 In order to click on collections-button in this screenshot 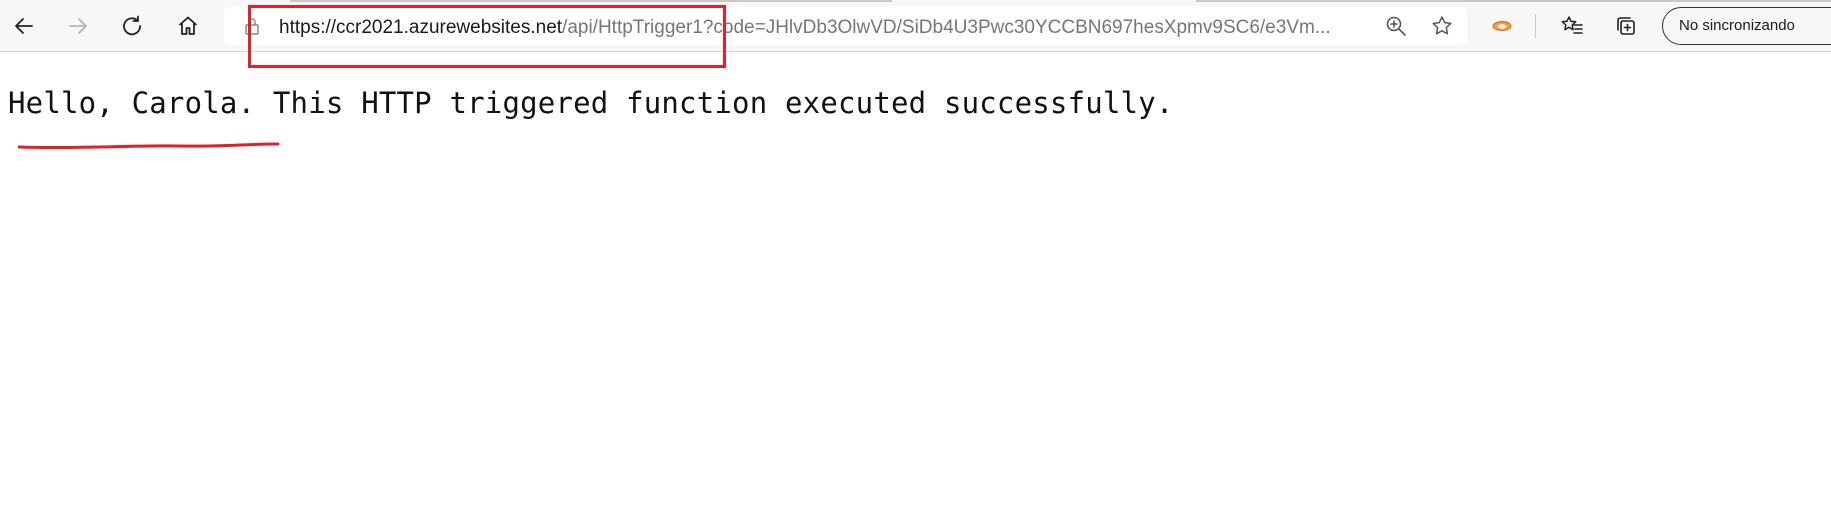, I will do `click(1626, 26)`.